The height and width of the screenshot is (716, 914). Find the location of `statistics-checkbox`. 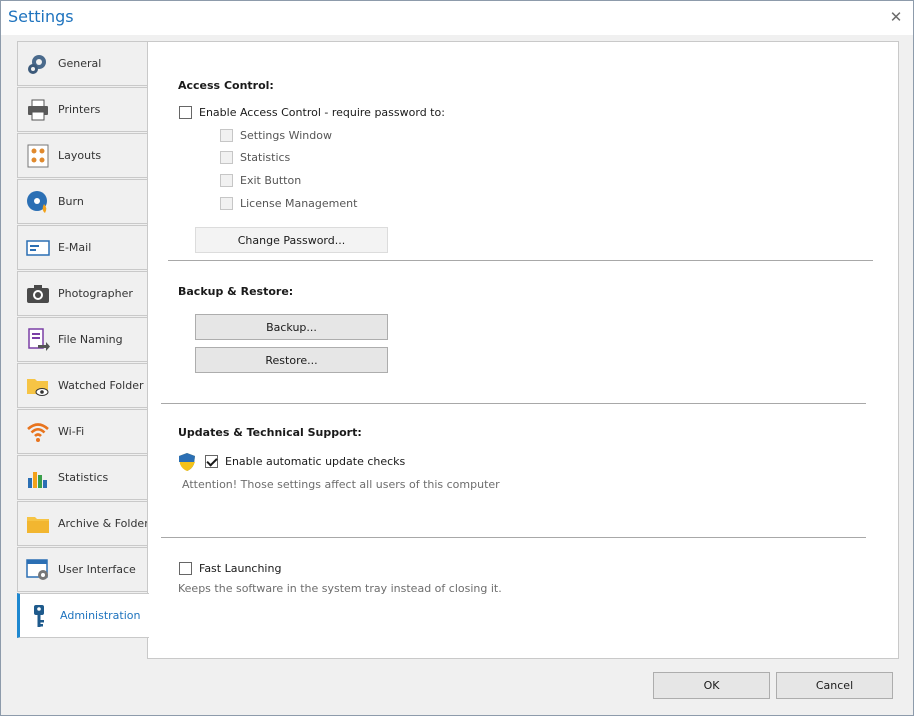

statistics-checkbox is located at coordinates (226, 157).